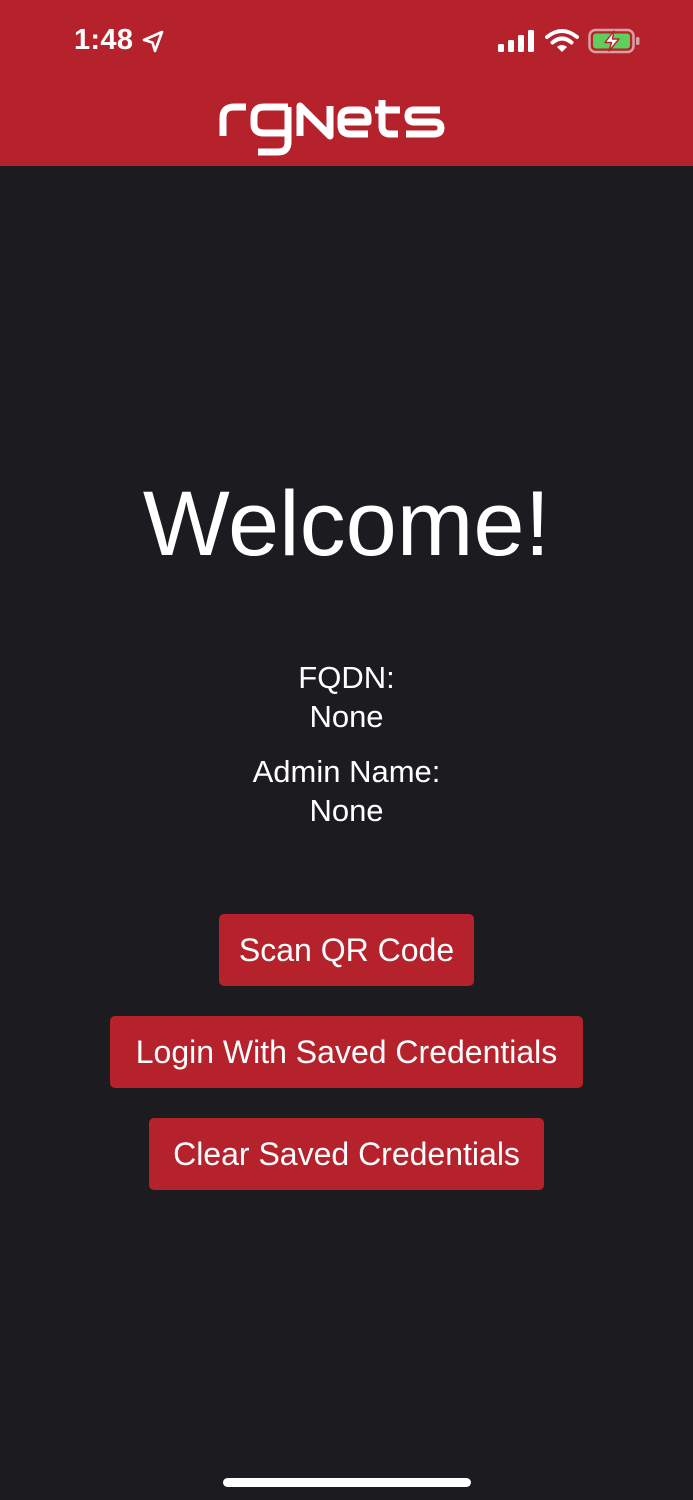 This screenshot has height=1500, width=693. I want to click on cellular-signal-icon, so click(516, 41).